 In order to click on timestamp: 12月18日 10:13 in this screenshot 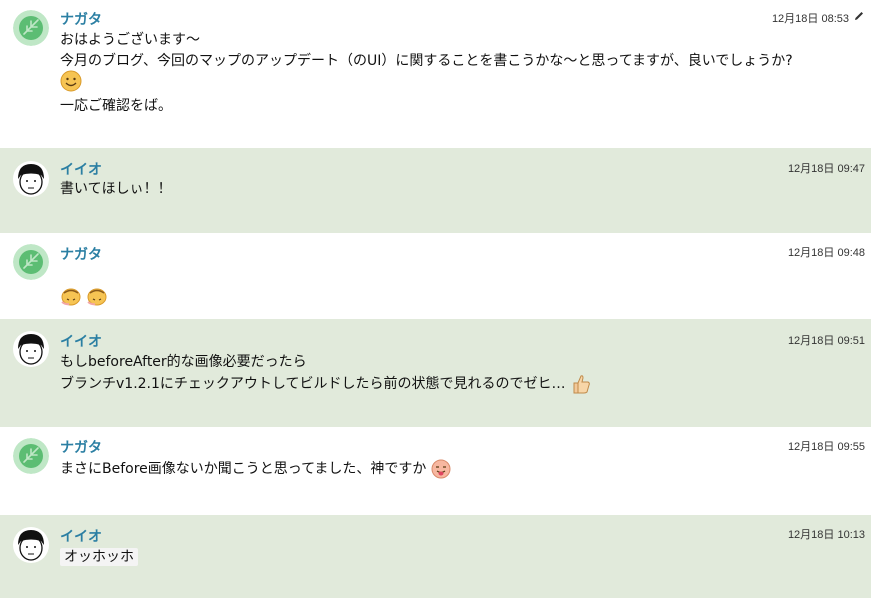, I will do `click(826, 534)`.